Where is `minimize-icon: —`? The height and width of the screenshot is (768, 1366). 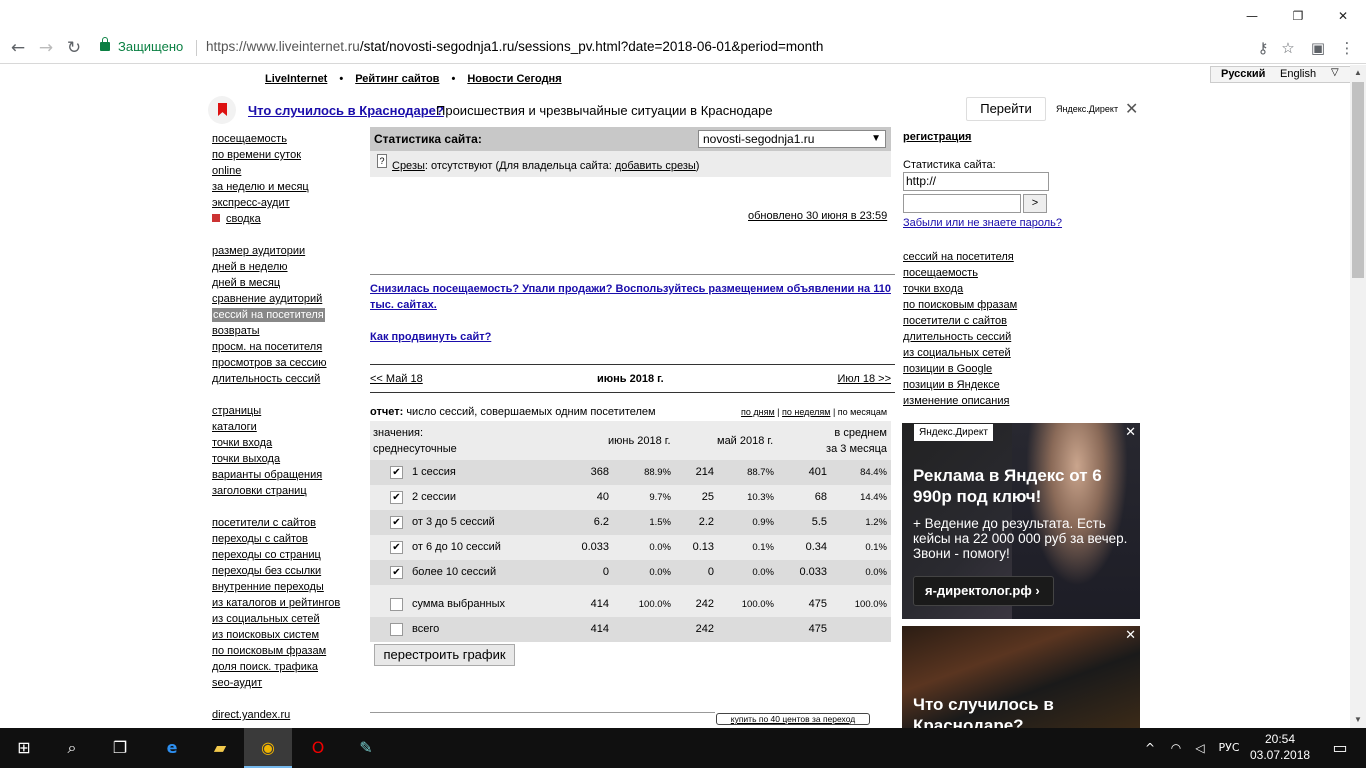 minimize-icon: — is located at coordinates (1252, 16).